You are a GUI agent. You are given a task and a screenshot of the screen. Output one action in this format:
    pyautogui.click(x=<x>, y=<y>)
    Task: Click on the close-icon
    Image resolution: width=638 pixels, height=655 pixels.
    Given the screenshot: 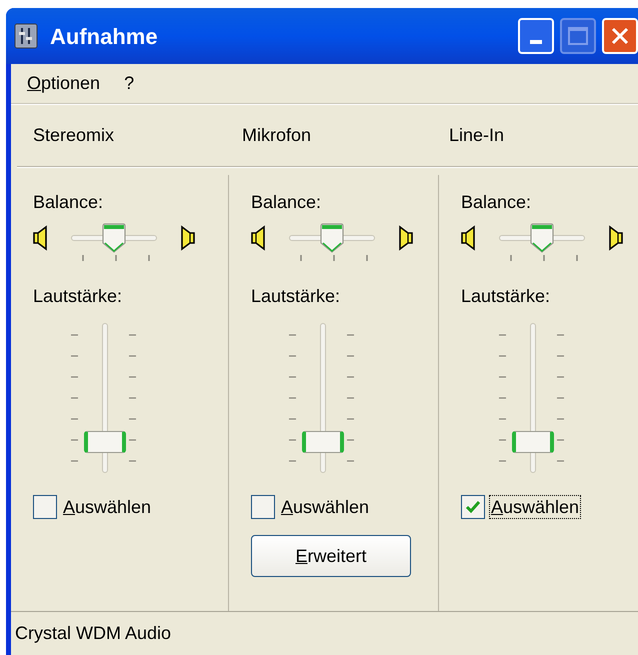 What is the action you would take?
    pyautogui.click(x=620, y=36)
    